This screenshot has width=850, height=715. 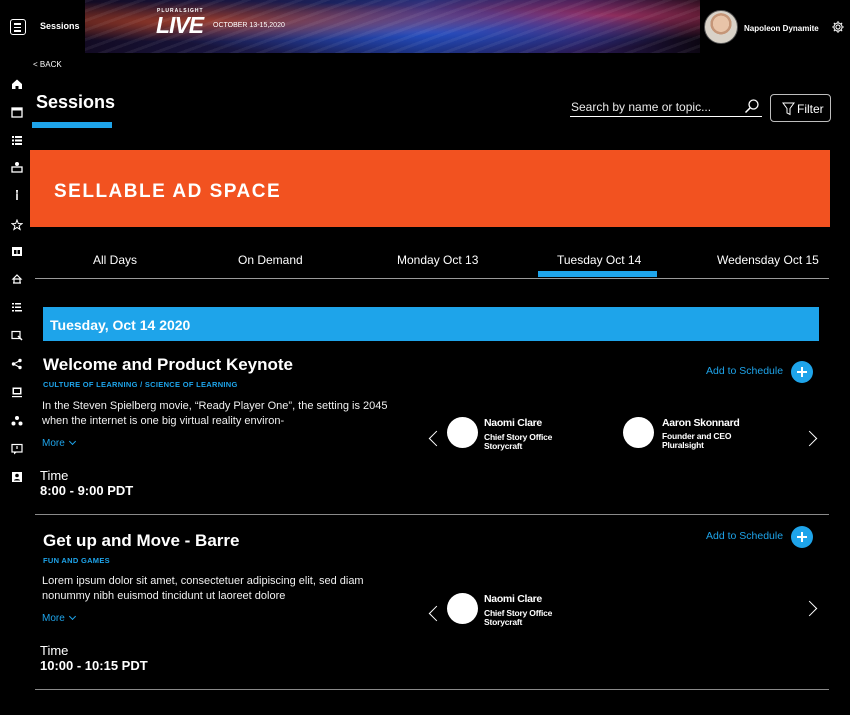 I want to click on presenter-icon, so click(x=17, y=167).